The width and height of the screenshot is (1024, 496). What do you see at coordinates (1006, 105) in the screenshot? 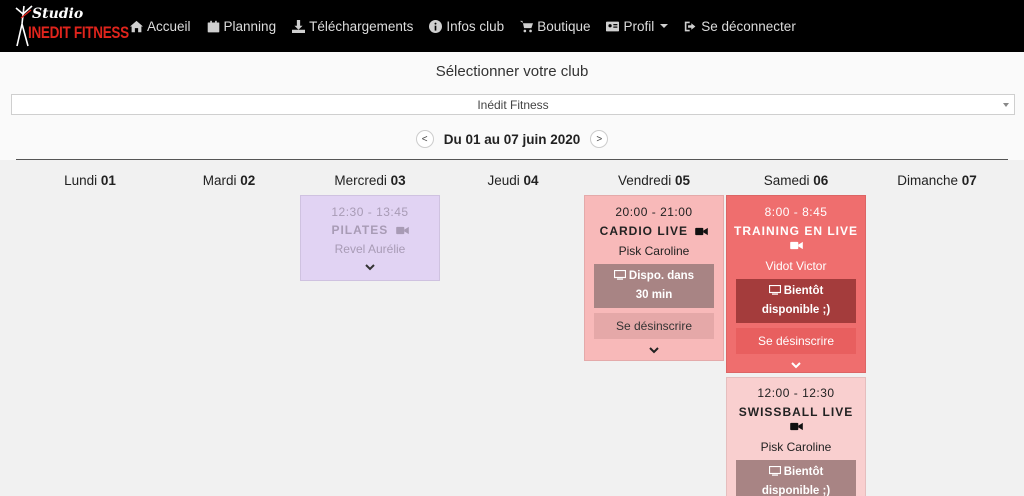
I see `select-arrow-icon` at bounding box center [1006, 105].